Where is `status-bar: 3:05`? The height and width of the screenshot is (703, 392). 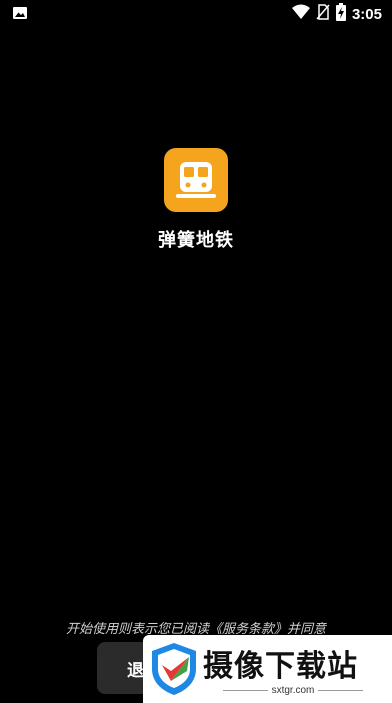
status-bar: 3:05 is located at coordinates (196, 13).